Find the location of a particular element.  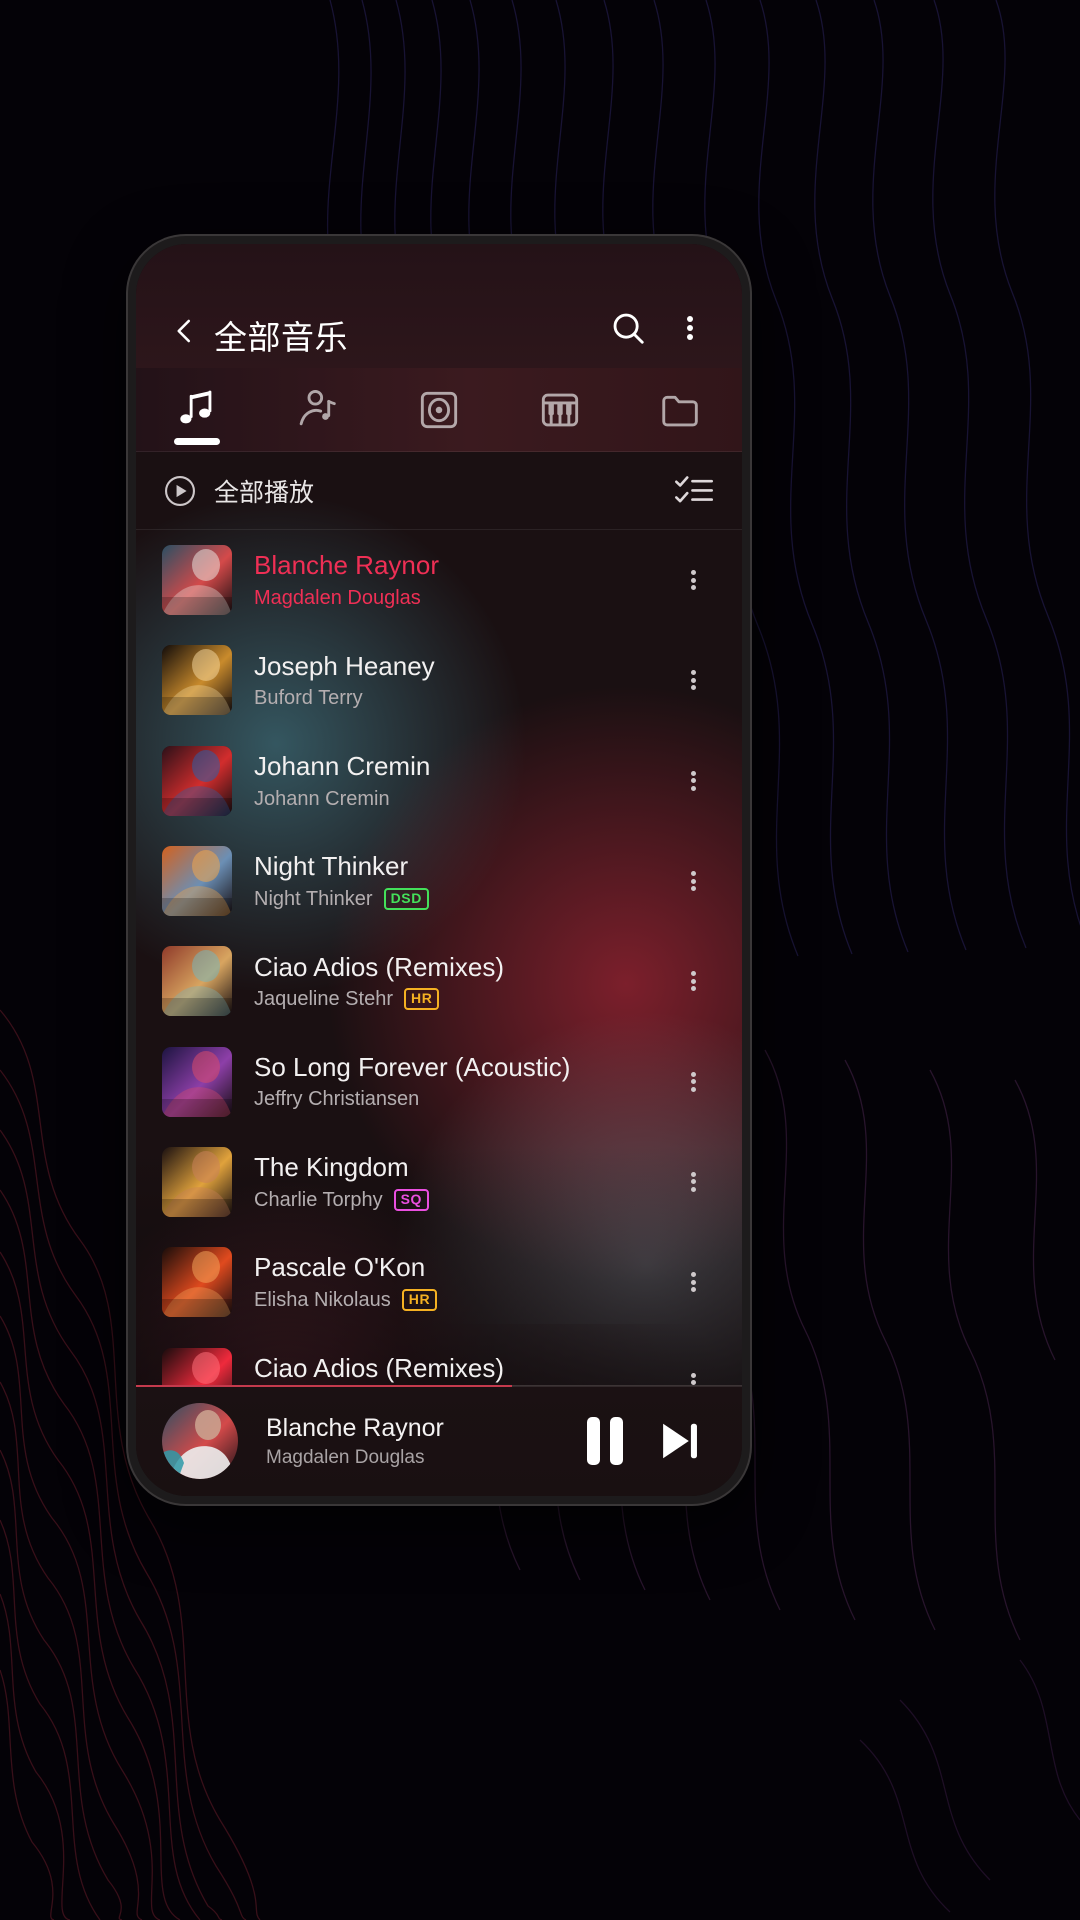

next-button is located at coordinates (679, 1441).